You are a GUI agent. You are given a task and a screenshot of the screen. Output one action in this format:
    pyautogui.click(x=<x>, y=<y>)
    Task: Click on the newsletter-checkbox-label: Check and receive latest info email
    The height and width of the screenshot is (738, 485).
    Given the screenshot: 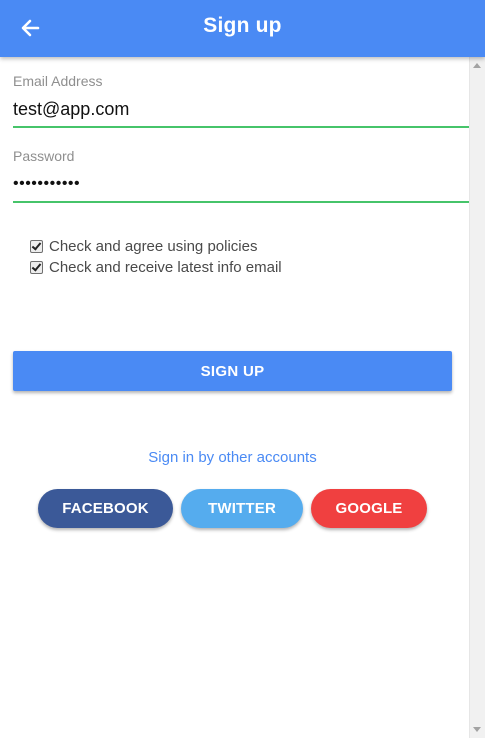 What is the action you would take?
    pyautogui.click(x=165, y=267)
    